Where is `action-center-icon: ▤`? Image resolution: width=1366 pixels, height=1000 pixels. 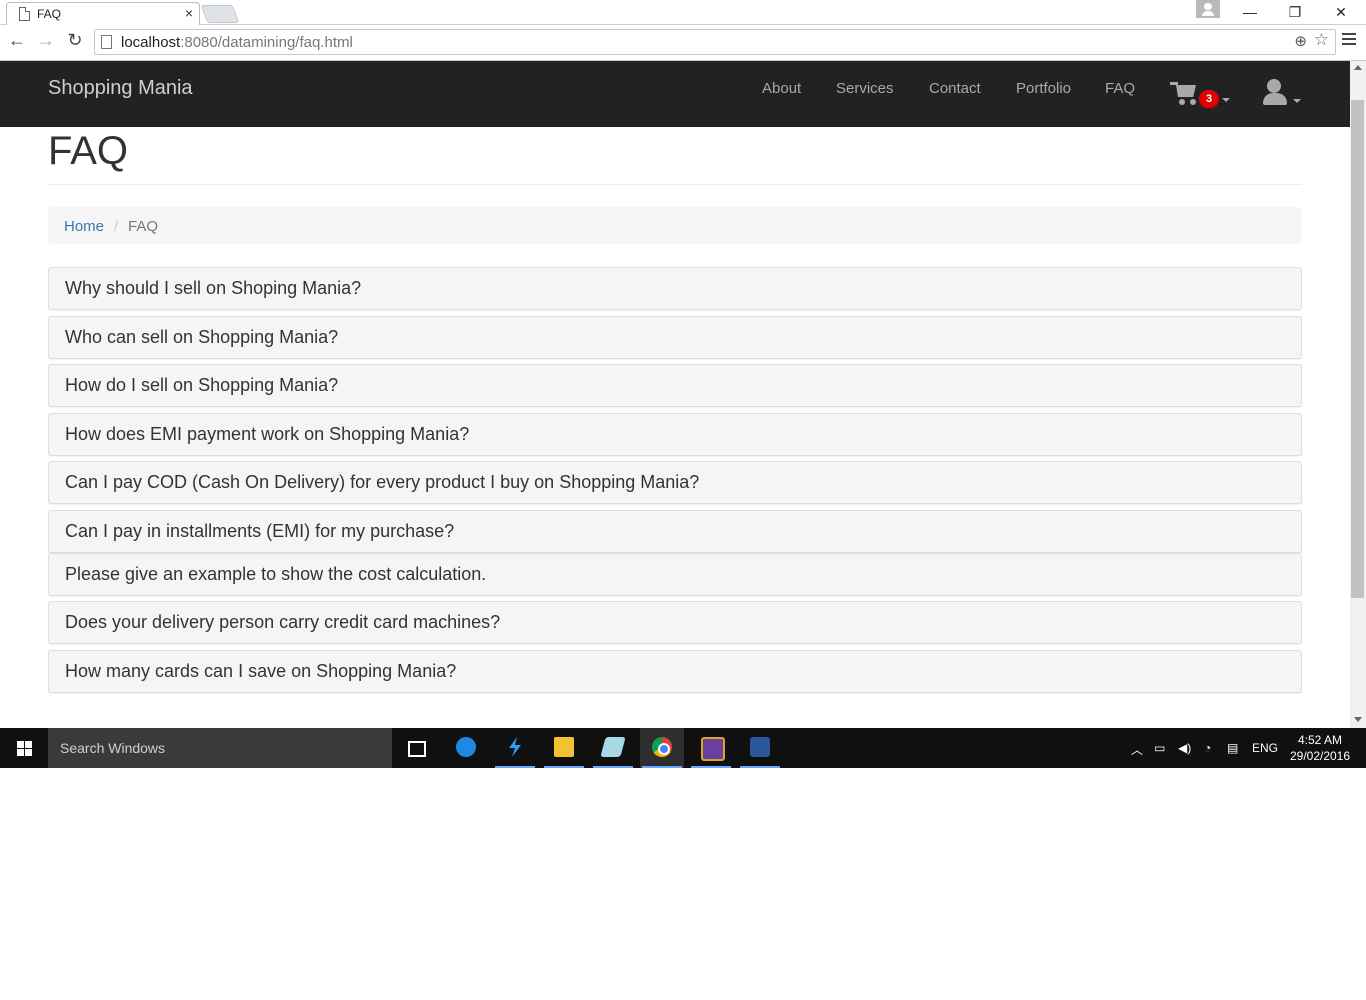
action-center-icon: ▤ is located at coordinates (1232, 748).